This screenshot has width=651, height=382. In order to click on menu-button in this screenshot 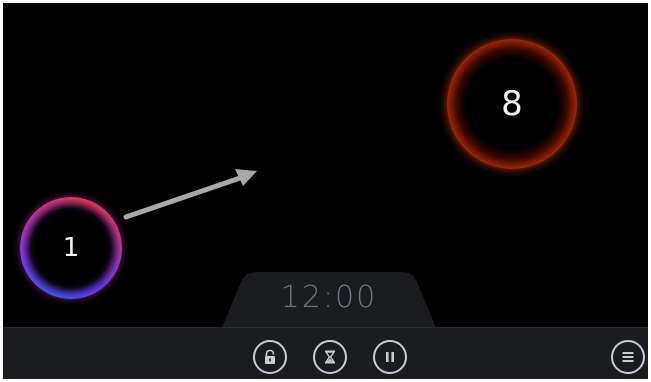, I will do `click(628, 357)`.